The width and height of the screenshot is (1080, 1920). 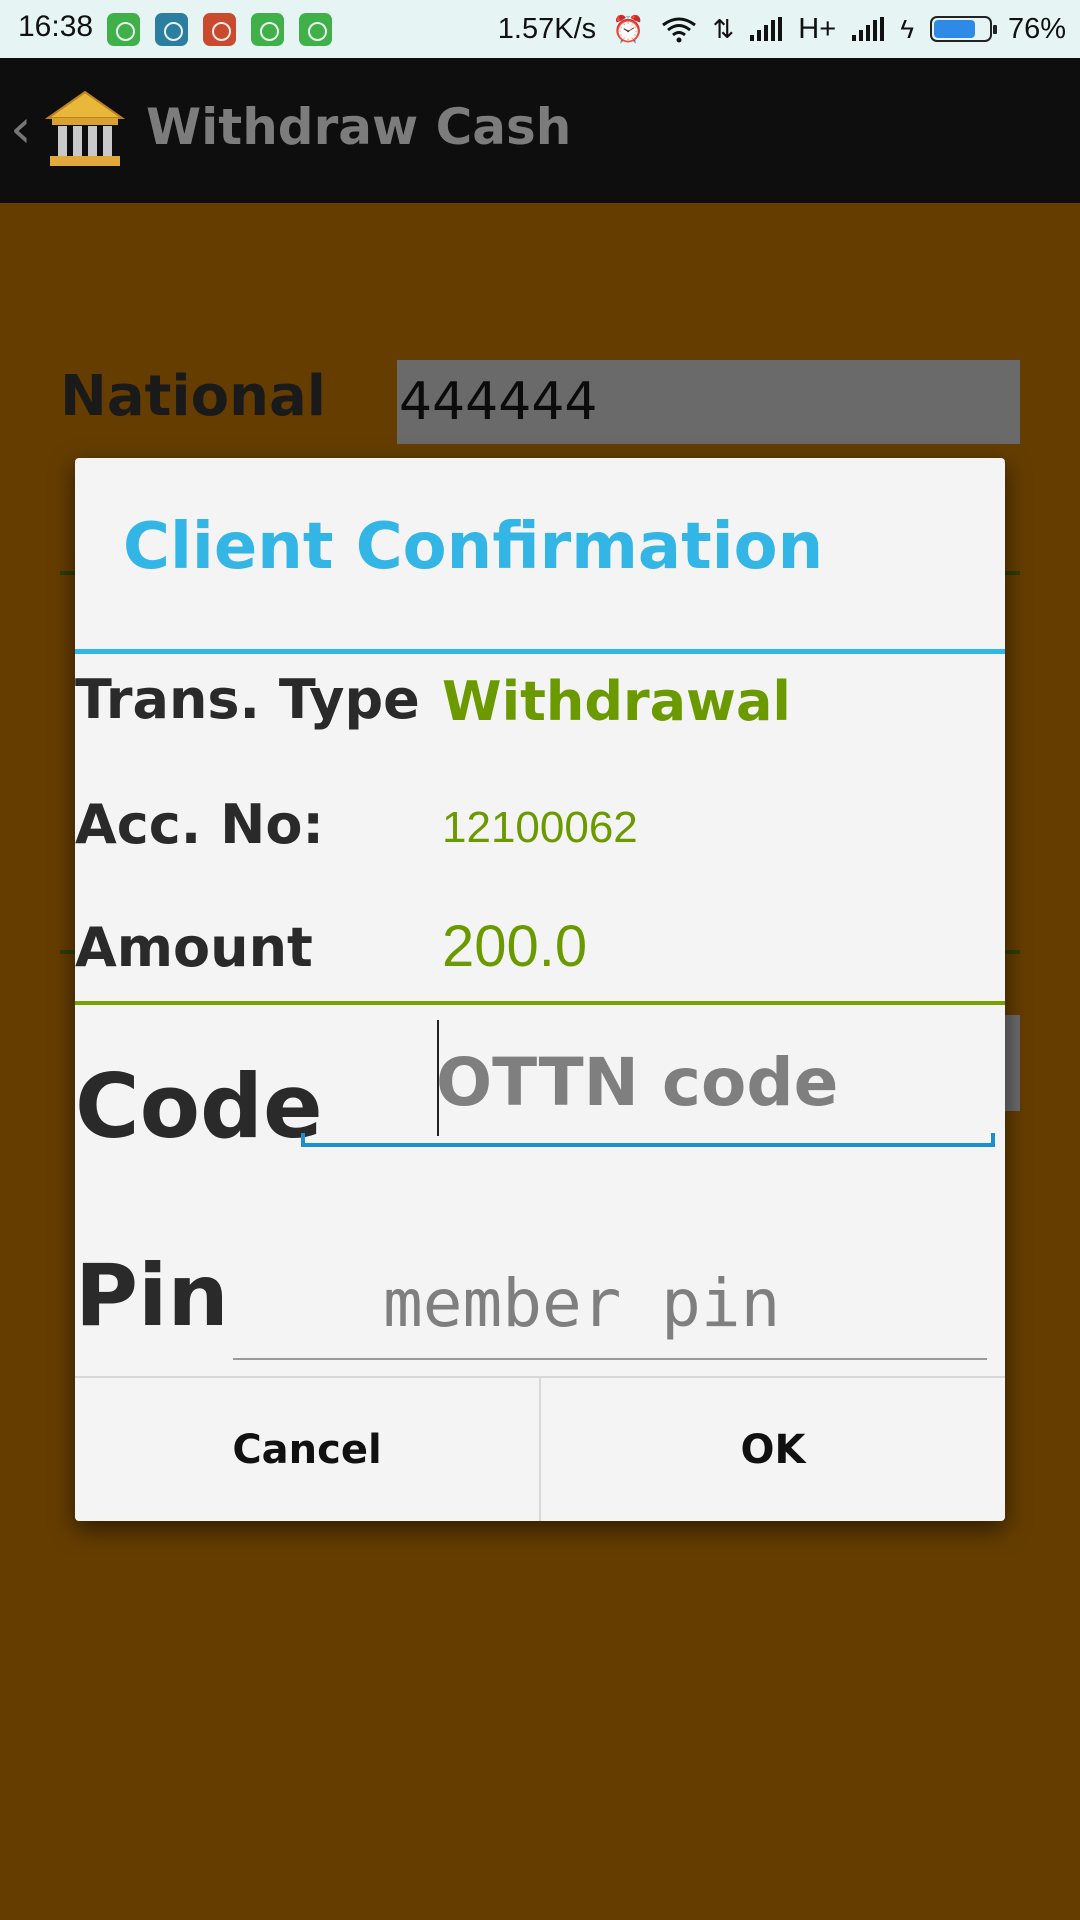 I want to click on data-arrows-icon: ⇅, so click(x=723, y=28).